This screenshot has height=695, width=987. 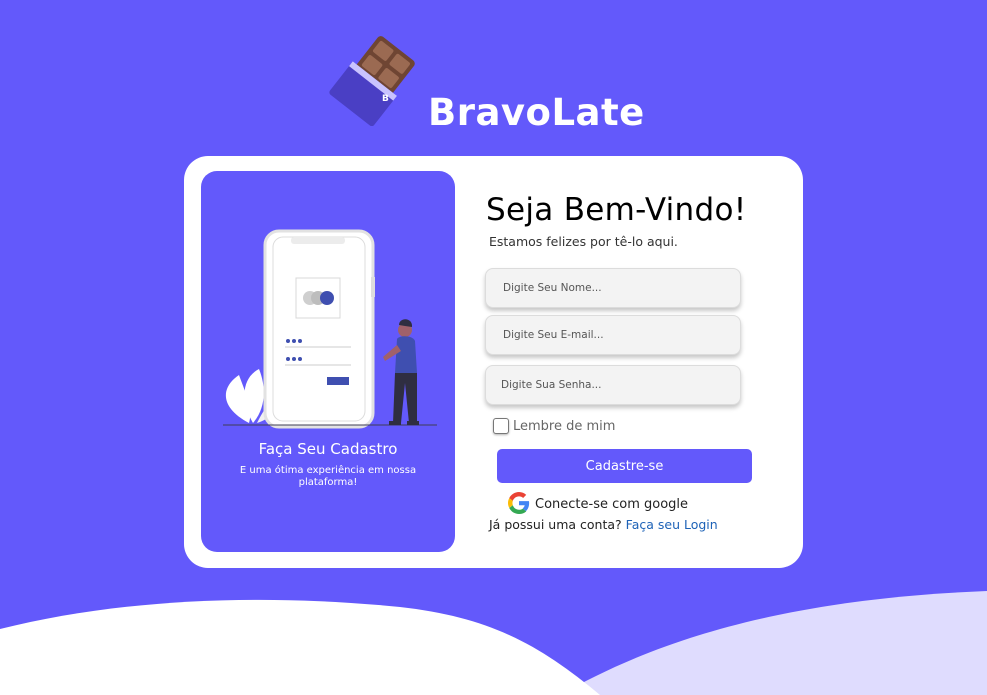 I want to click on remember-checkbox, so click(x=501, y=426).